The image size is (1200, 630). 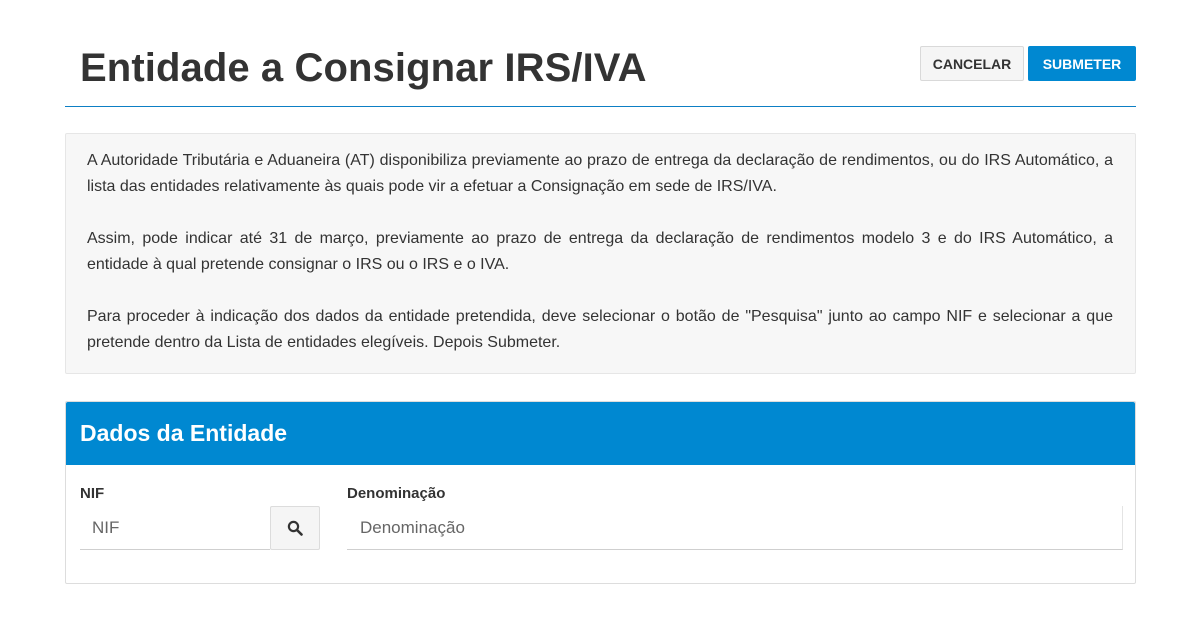 I want to click on denominacao-input, so click(x=735, y=528).